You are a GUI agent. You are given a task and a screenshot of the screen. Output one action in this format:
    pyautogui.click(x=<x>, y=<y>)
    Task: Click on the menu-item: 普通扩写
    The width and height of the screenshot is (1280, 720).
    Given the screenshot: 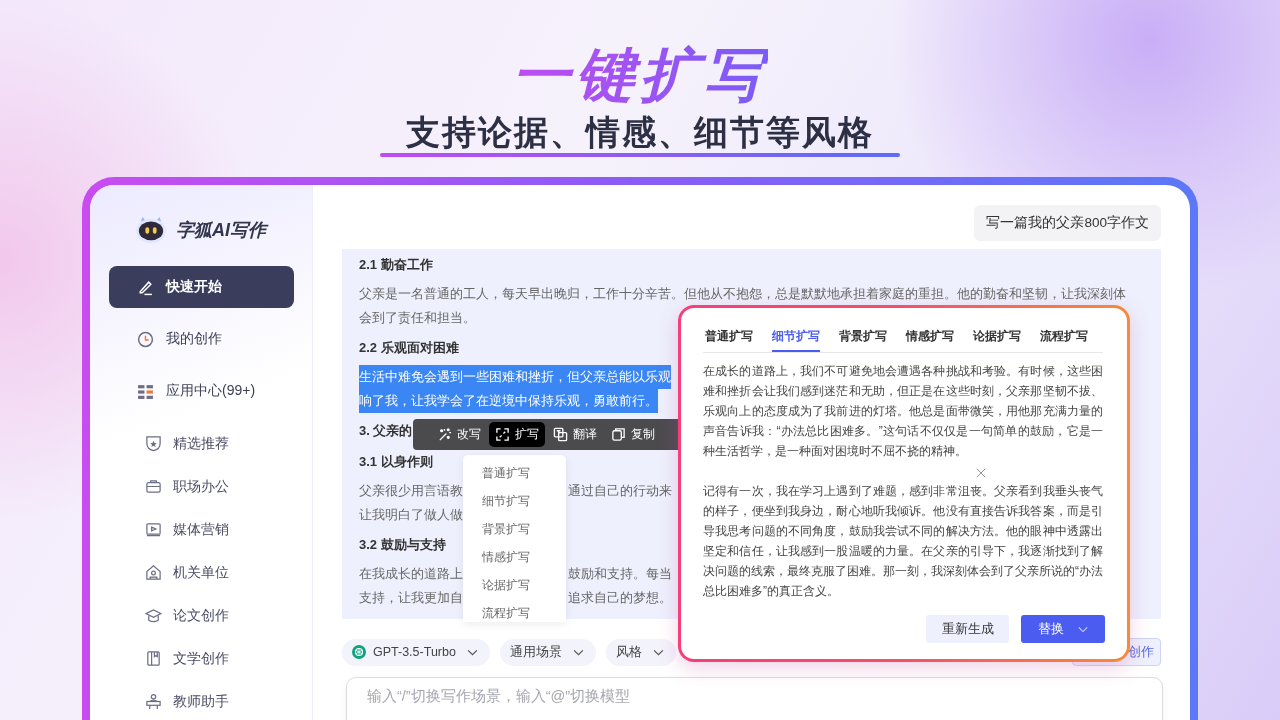 What is the action you would take?
    pyautogui.click(x=514, y=473)
    